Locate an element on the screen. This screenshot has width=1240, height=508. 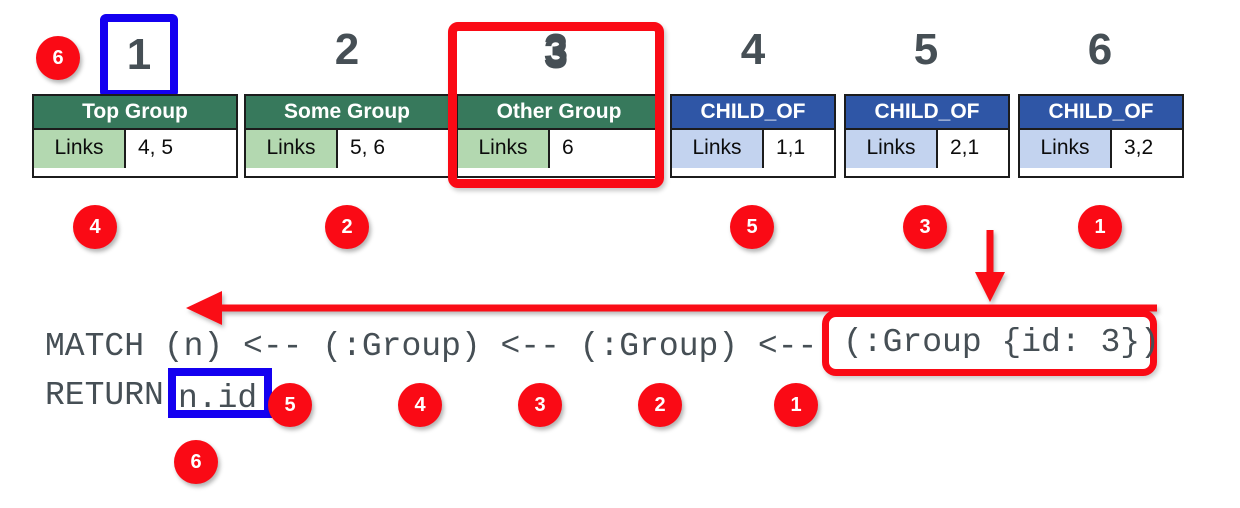
query-highlighted-pattern: (:Group {id: 3}) is located at coordinates (1001, 342).